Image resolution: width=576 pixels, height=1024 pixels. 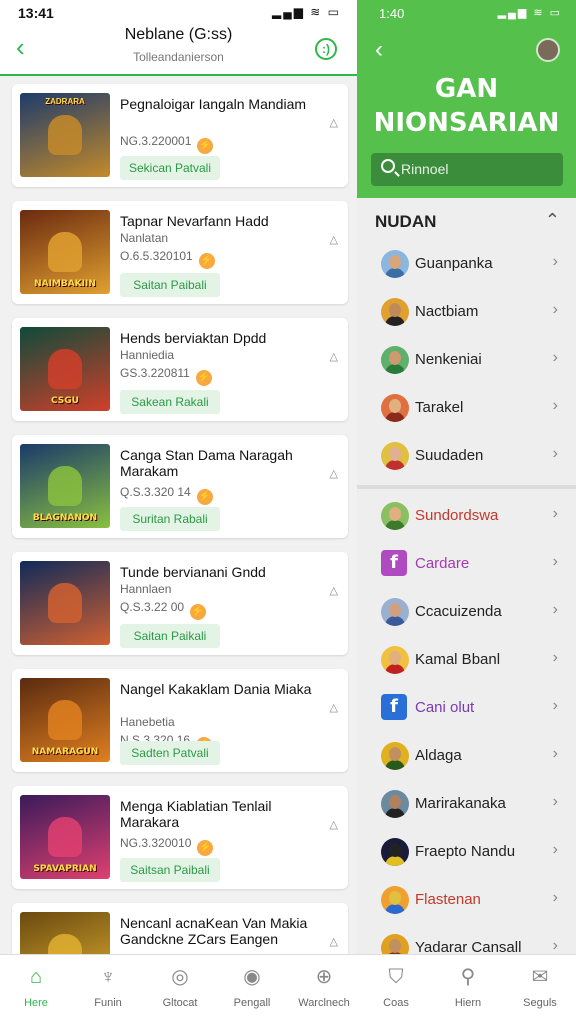 What do you see at coordinates (458, 659) in the screenshot?
I see `menu-item-label: Kamal Bbanl` at bounding box center [458, 659].